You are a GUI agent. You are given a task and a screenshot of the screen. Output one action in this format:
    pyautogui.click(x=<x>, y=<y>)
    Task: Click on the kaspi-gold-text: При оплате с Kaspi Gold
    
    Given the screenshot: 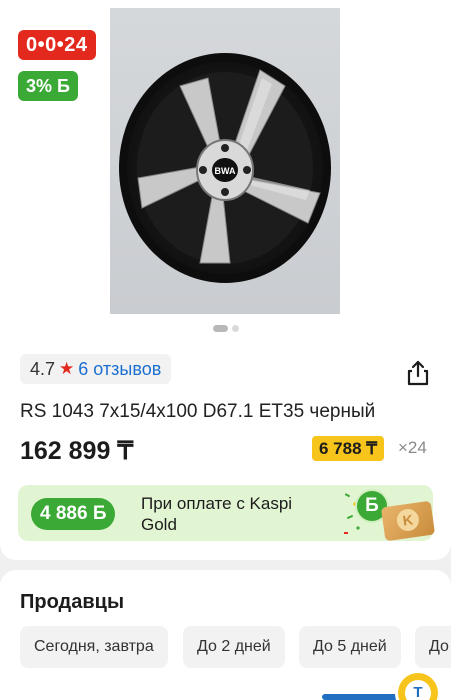 What is the action you would take?
    pyautogui.click(x=217, y=514)
    